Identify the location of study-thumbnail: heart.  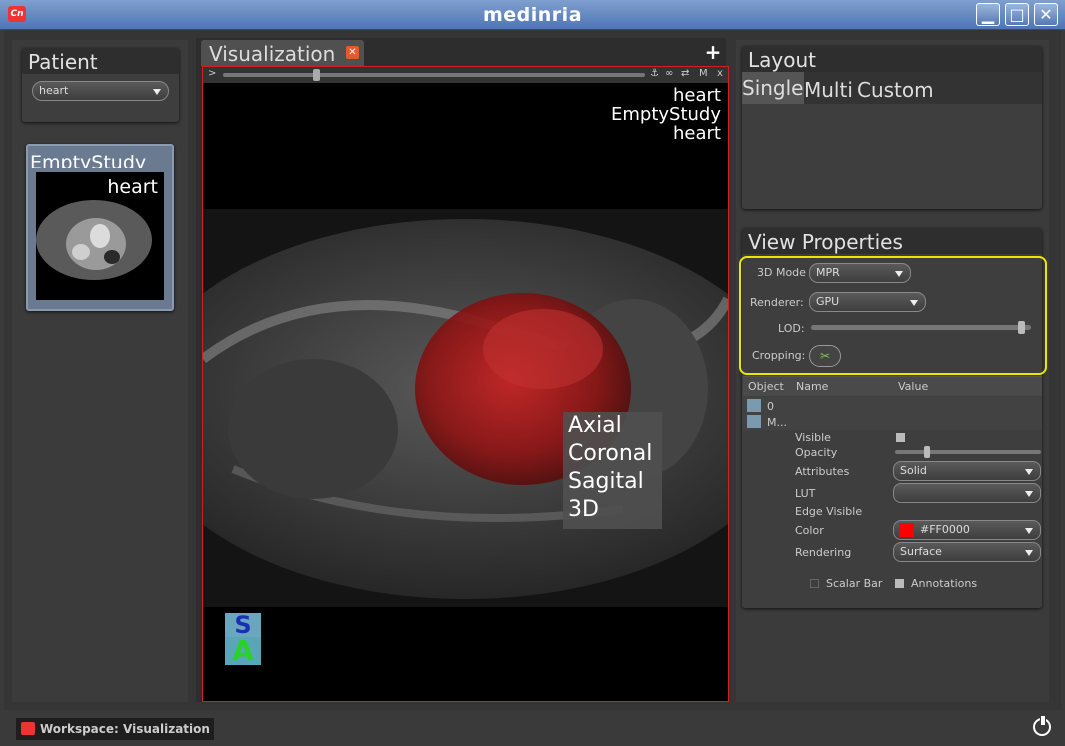
(100, 236).